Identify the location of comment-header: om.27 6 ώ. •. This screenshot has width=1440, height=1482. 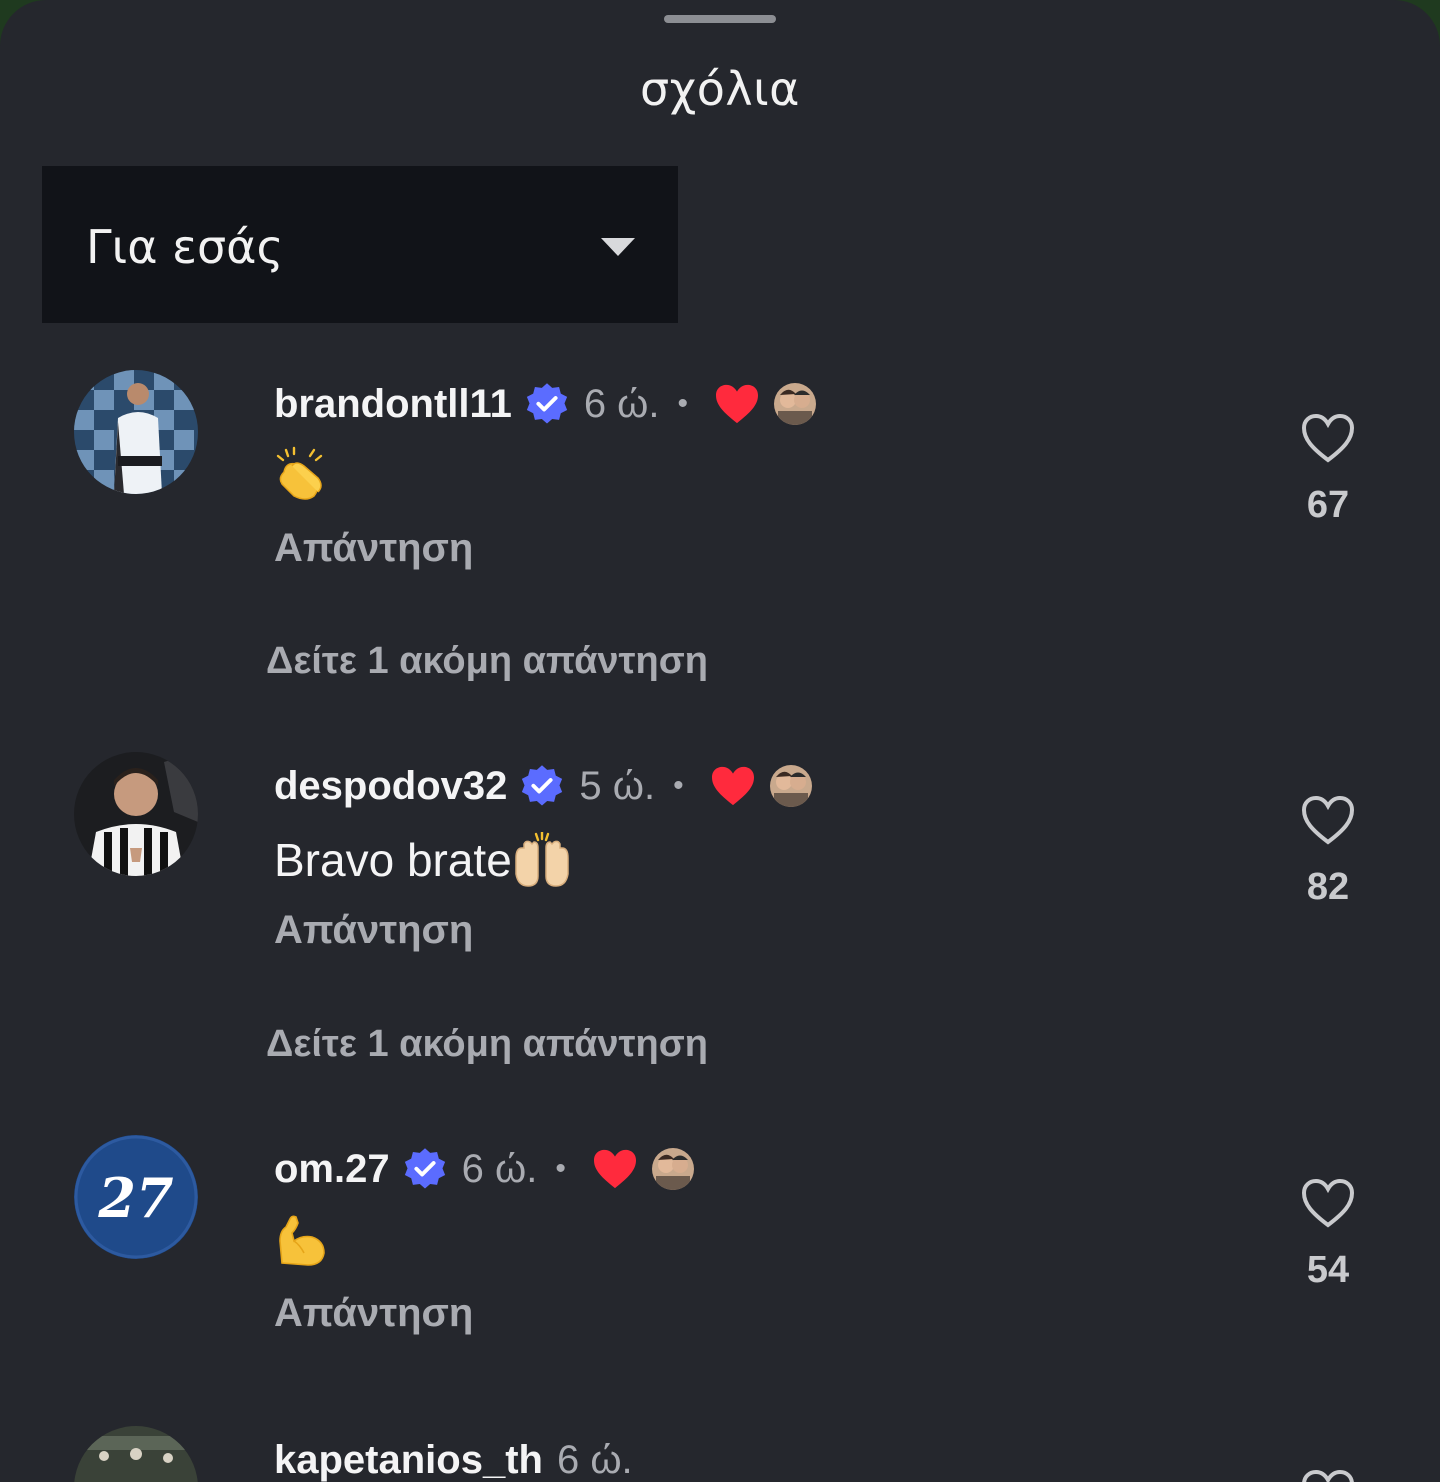
(485, 1169).